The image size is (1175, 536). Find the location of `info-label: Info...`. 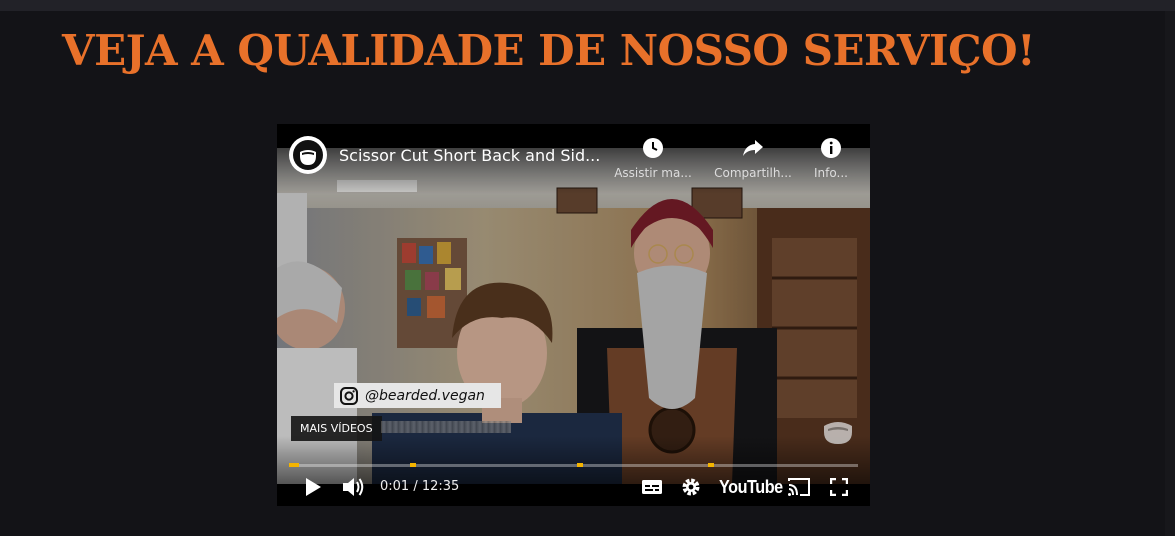

info-label: Info... is located at coordinates (831, 173).